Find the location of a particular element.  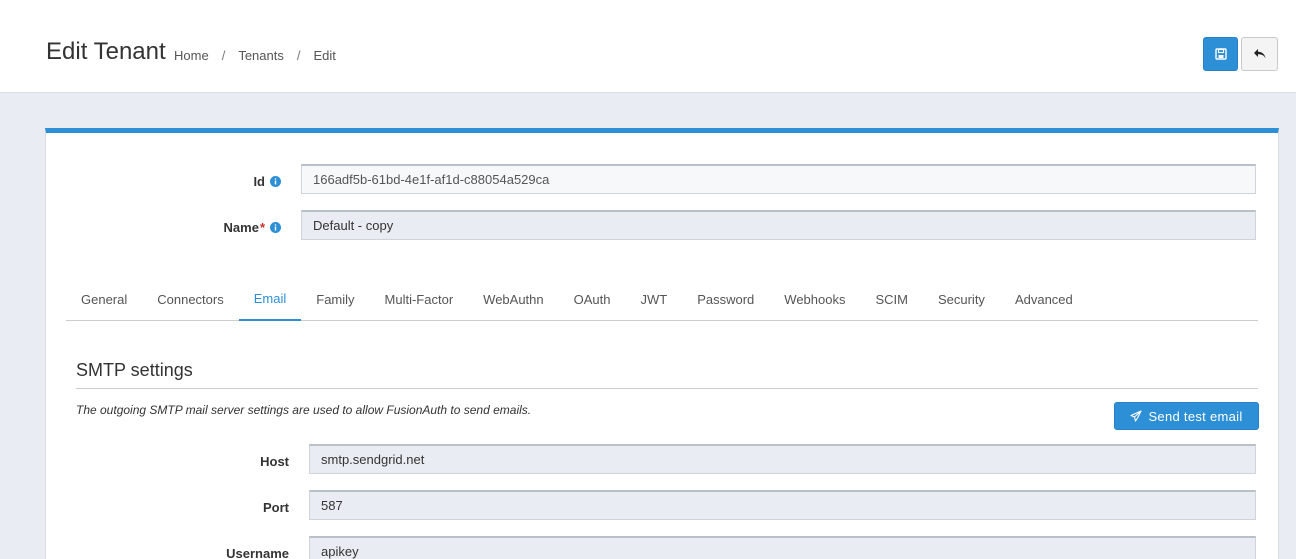

port-label: Port is located at coordinates (276, 507).